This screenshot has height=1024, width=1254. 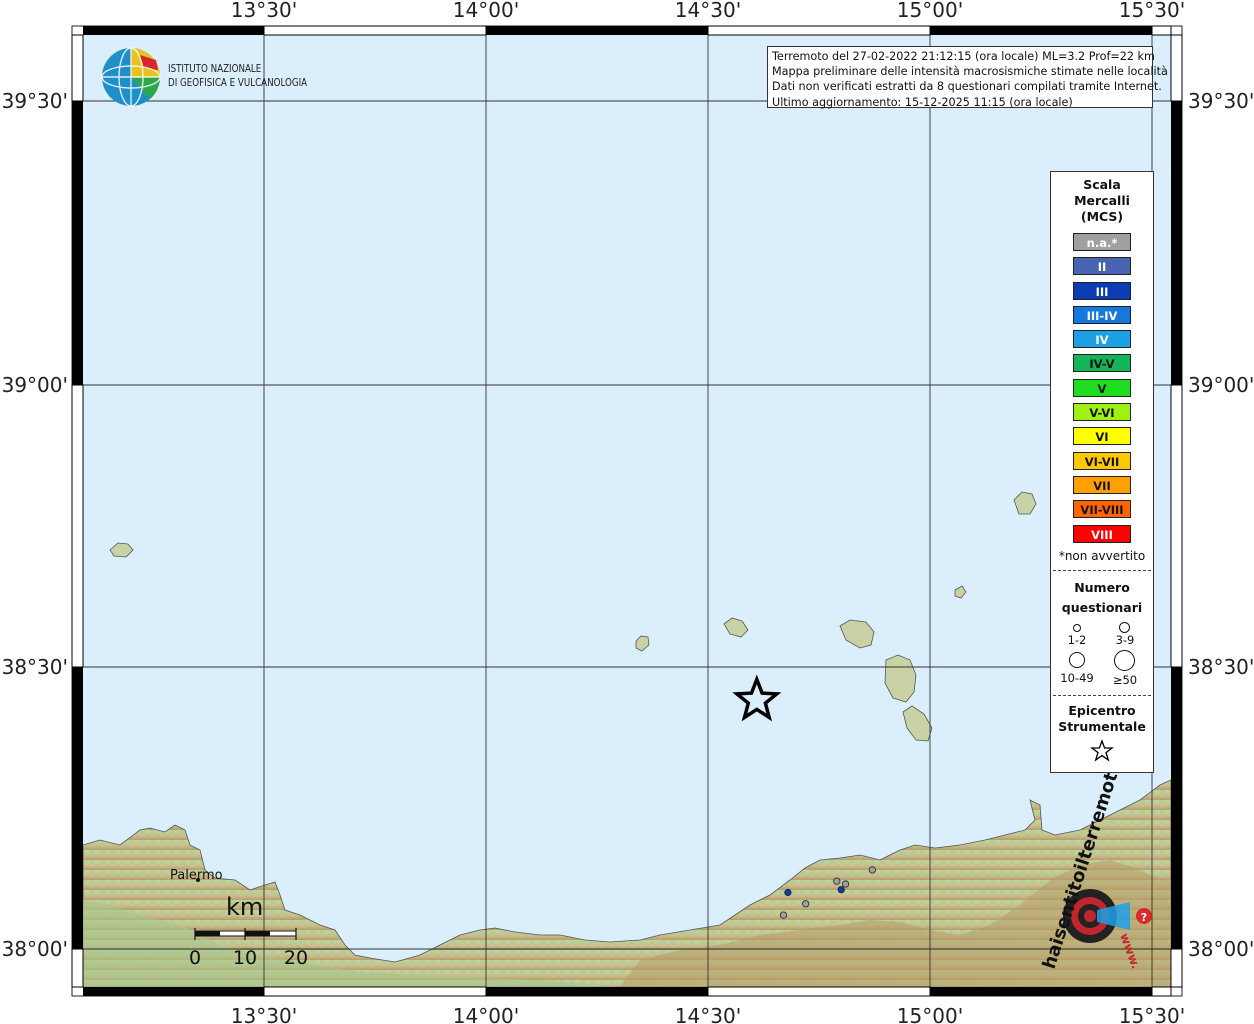 What do you see at coordinates (244, 907) in the screenshot?
I see `scale-unit: km` at bounding box center [244, 907].